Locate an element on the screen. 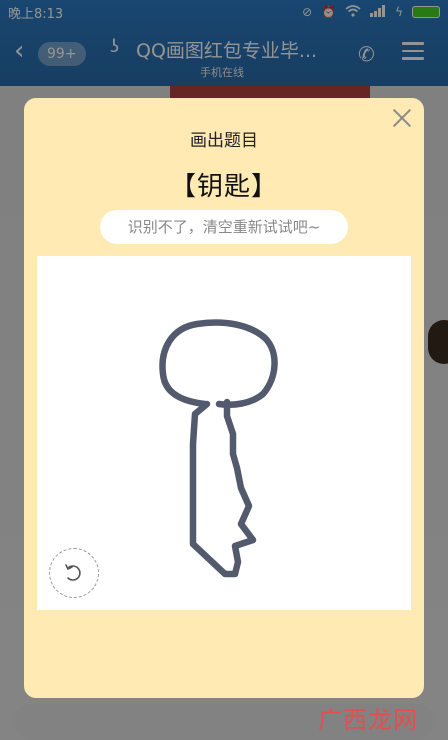 The height and width of the screenshot is (740, 448). prompt-word: 【钥匙】 is located at coordinates (223, 187).